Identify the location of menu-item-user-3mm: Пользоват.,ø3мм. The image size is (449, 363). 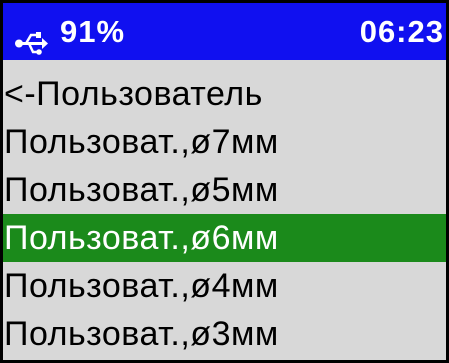
(224, 334).